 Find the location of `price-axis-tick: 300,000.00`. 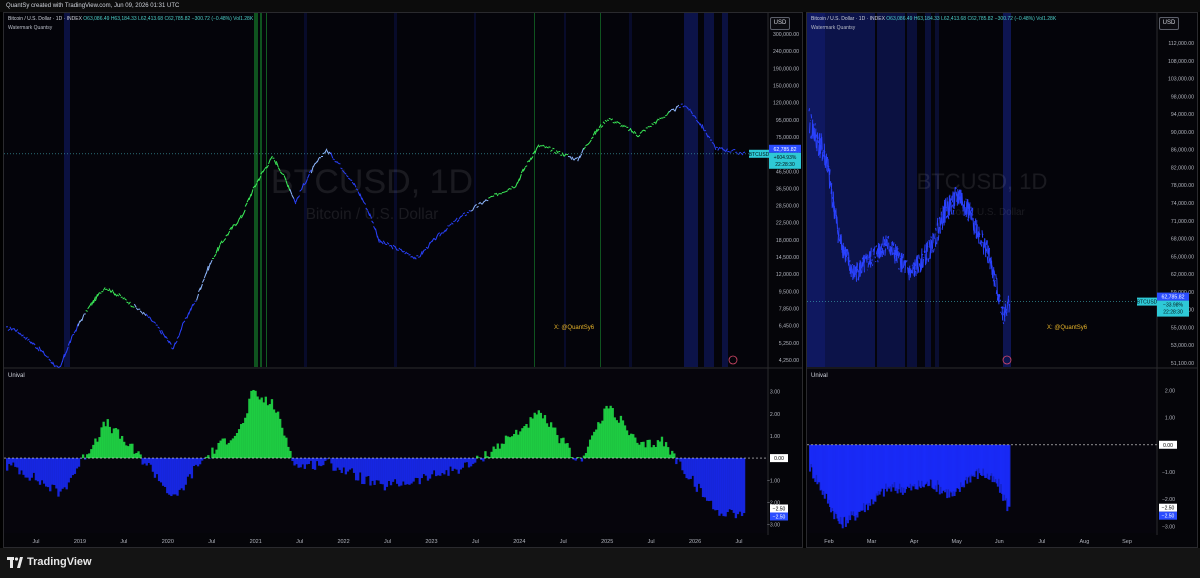

price-axis-tick: 300,000.00 is located at coordinates (786, 35).